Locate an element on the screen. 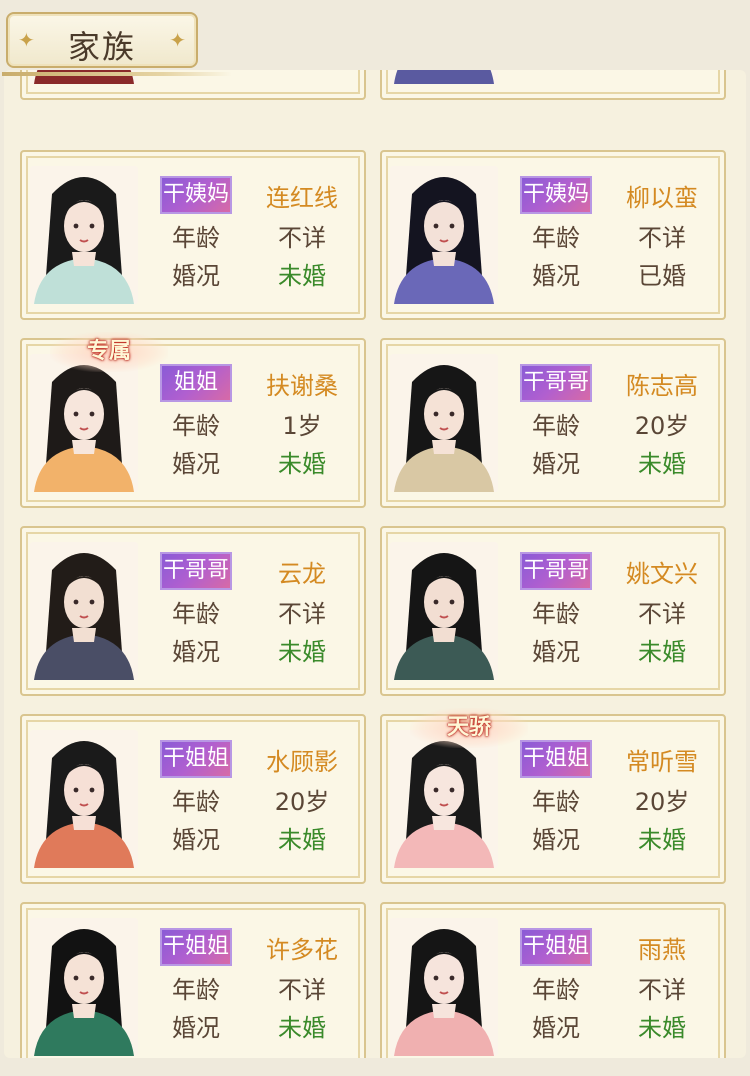 This screenshot has height=1076, width=750. member-card: 干哥哥 陈志高年龄婚况 20岁未婚 is located at coordinates (553, 423).